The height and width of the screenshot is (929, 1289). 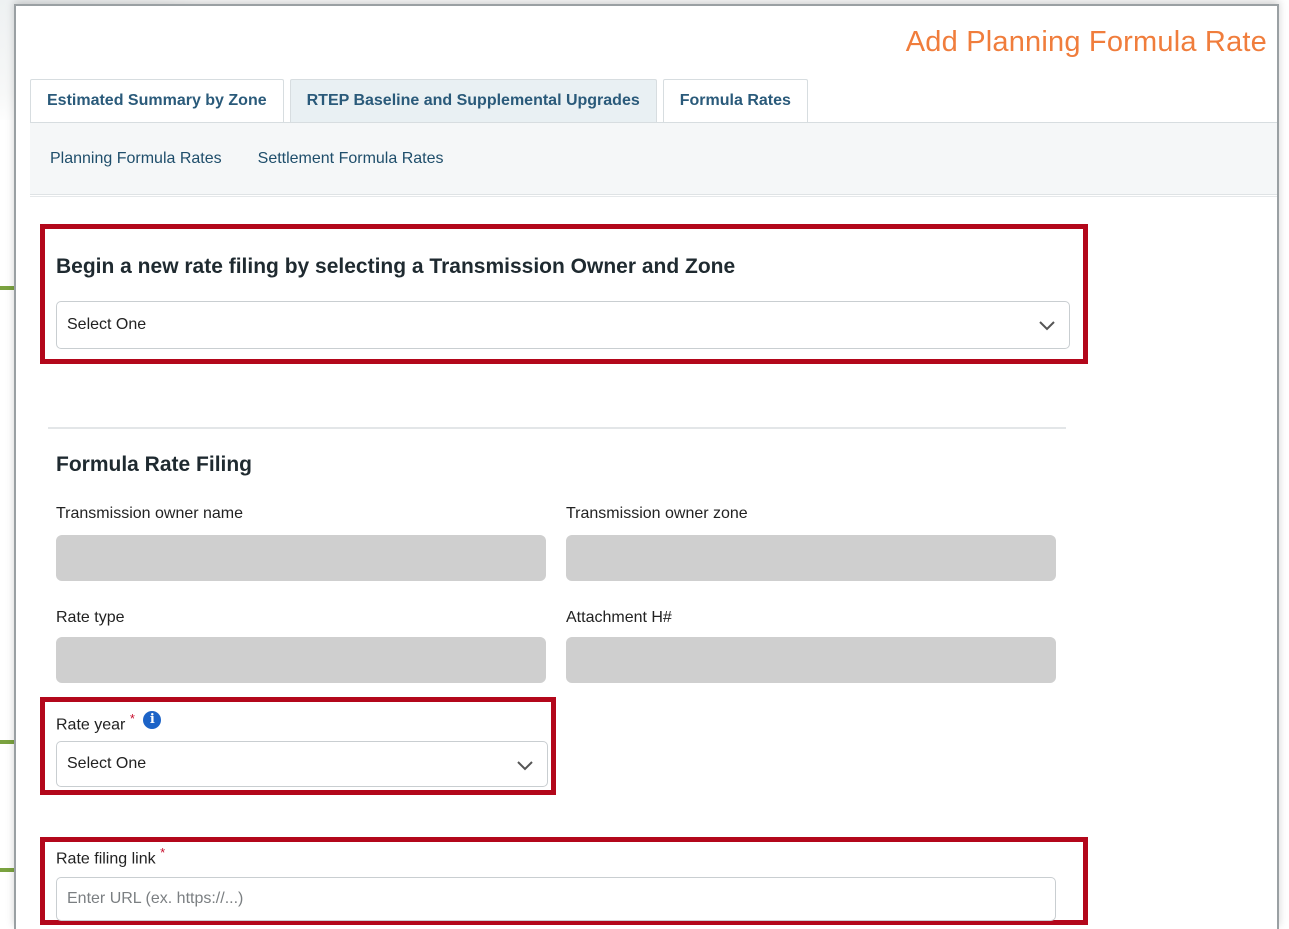 I want to click on owner-zone-label: Transmission owner zone, so click(x=657, y=513).